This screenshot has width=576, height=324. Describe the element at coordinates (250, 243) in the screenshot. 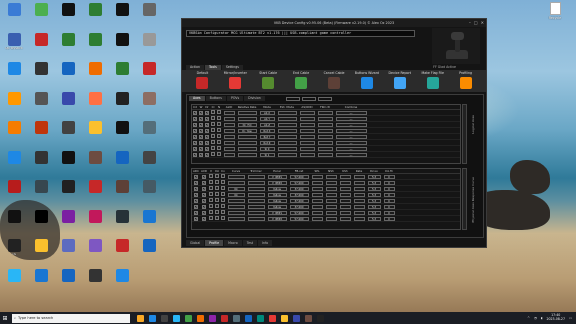

I see `bottom-tab: Test` at that location.